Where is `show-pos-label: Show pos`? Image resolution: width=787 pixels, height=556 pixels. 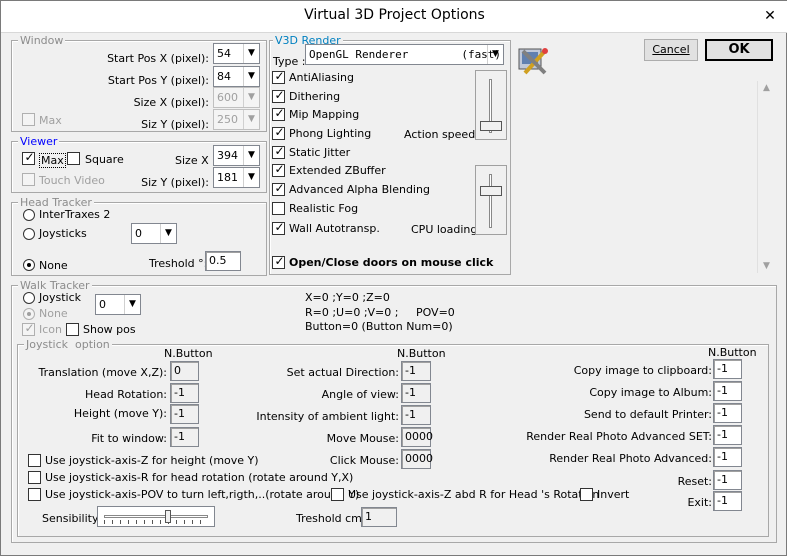
show-pos-label: Show pos is located at coordinates (109, 329).